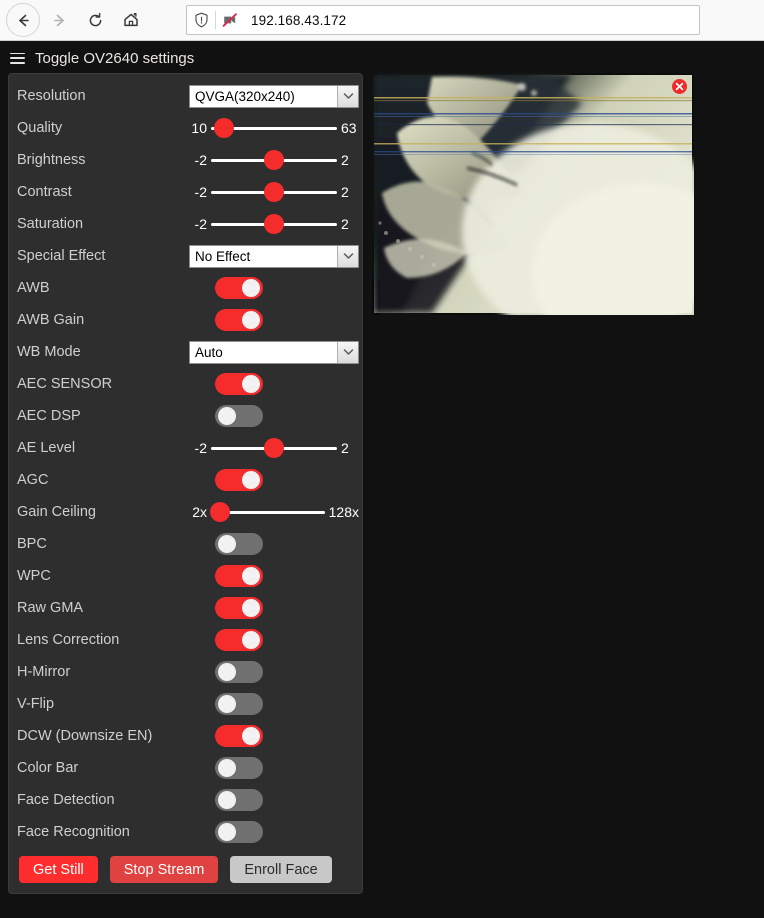  I want to click on reload-icon, so click(95, 20).